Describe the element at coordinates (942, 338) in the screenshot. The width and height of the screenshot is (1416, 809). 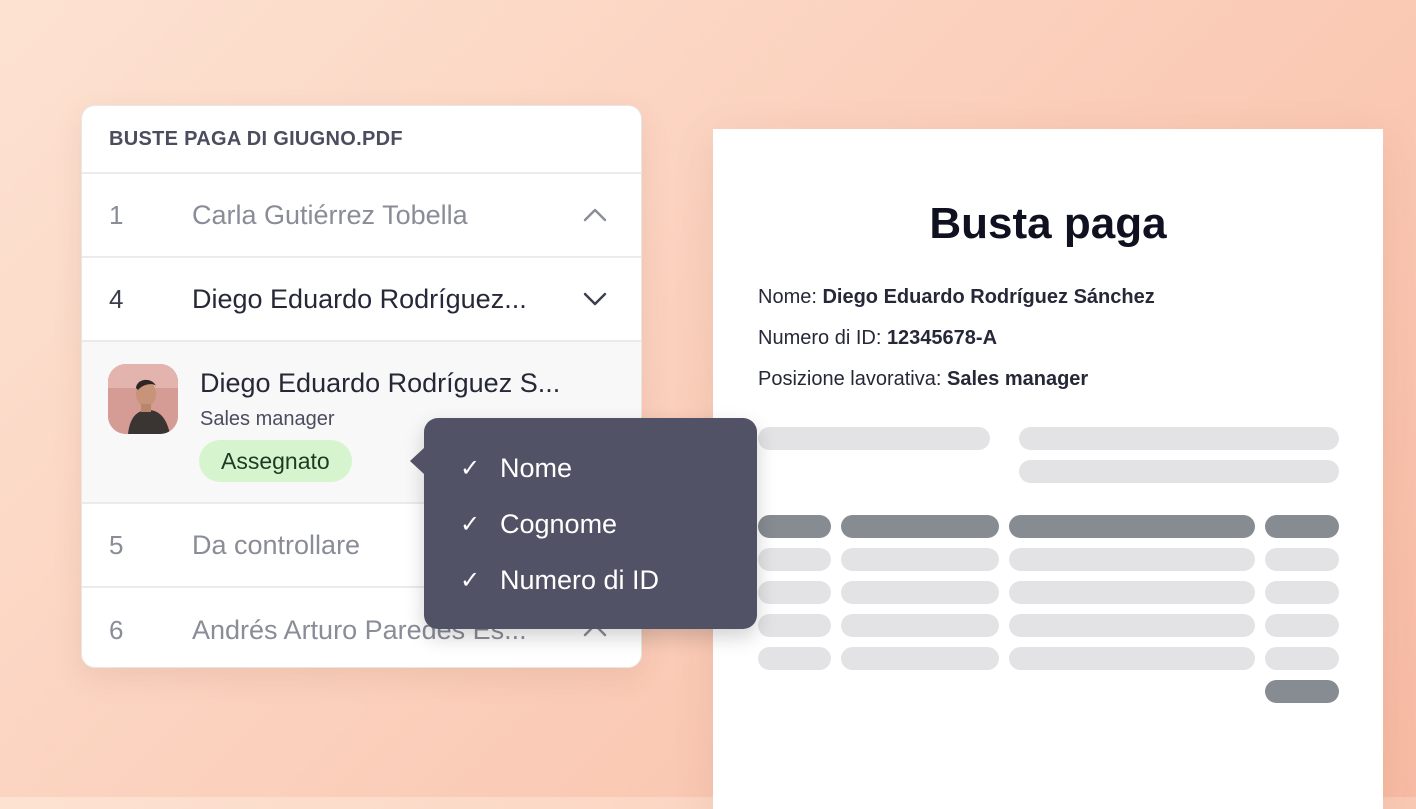
I see `field-value: 12345678-A` at that location.